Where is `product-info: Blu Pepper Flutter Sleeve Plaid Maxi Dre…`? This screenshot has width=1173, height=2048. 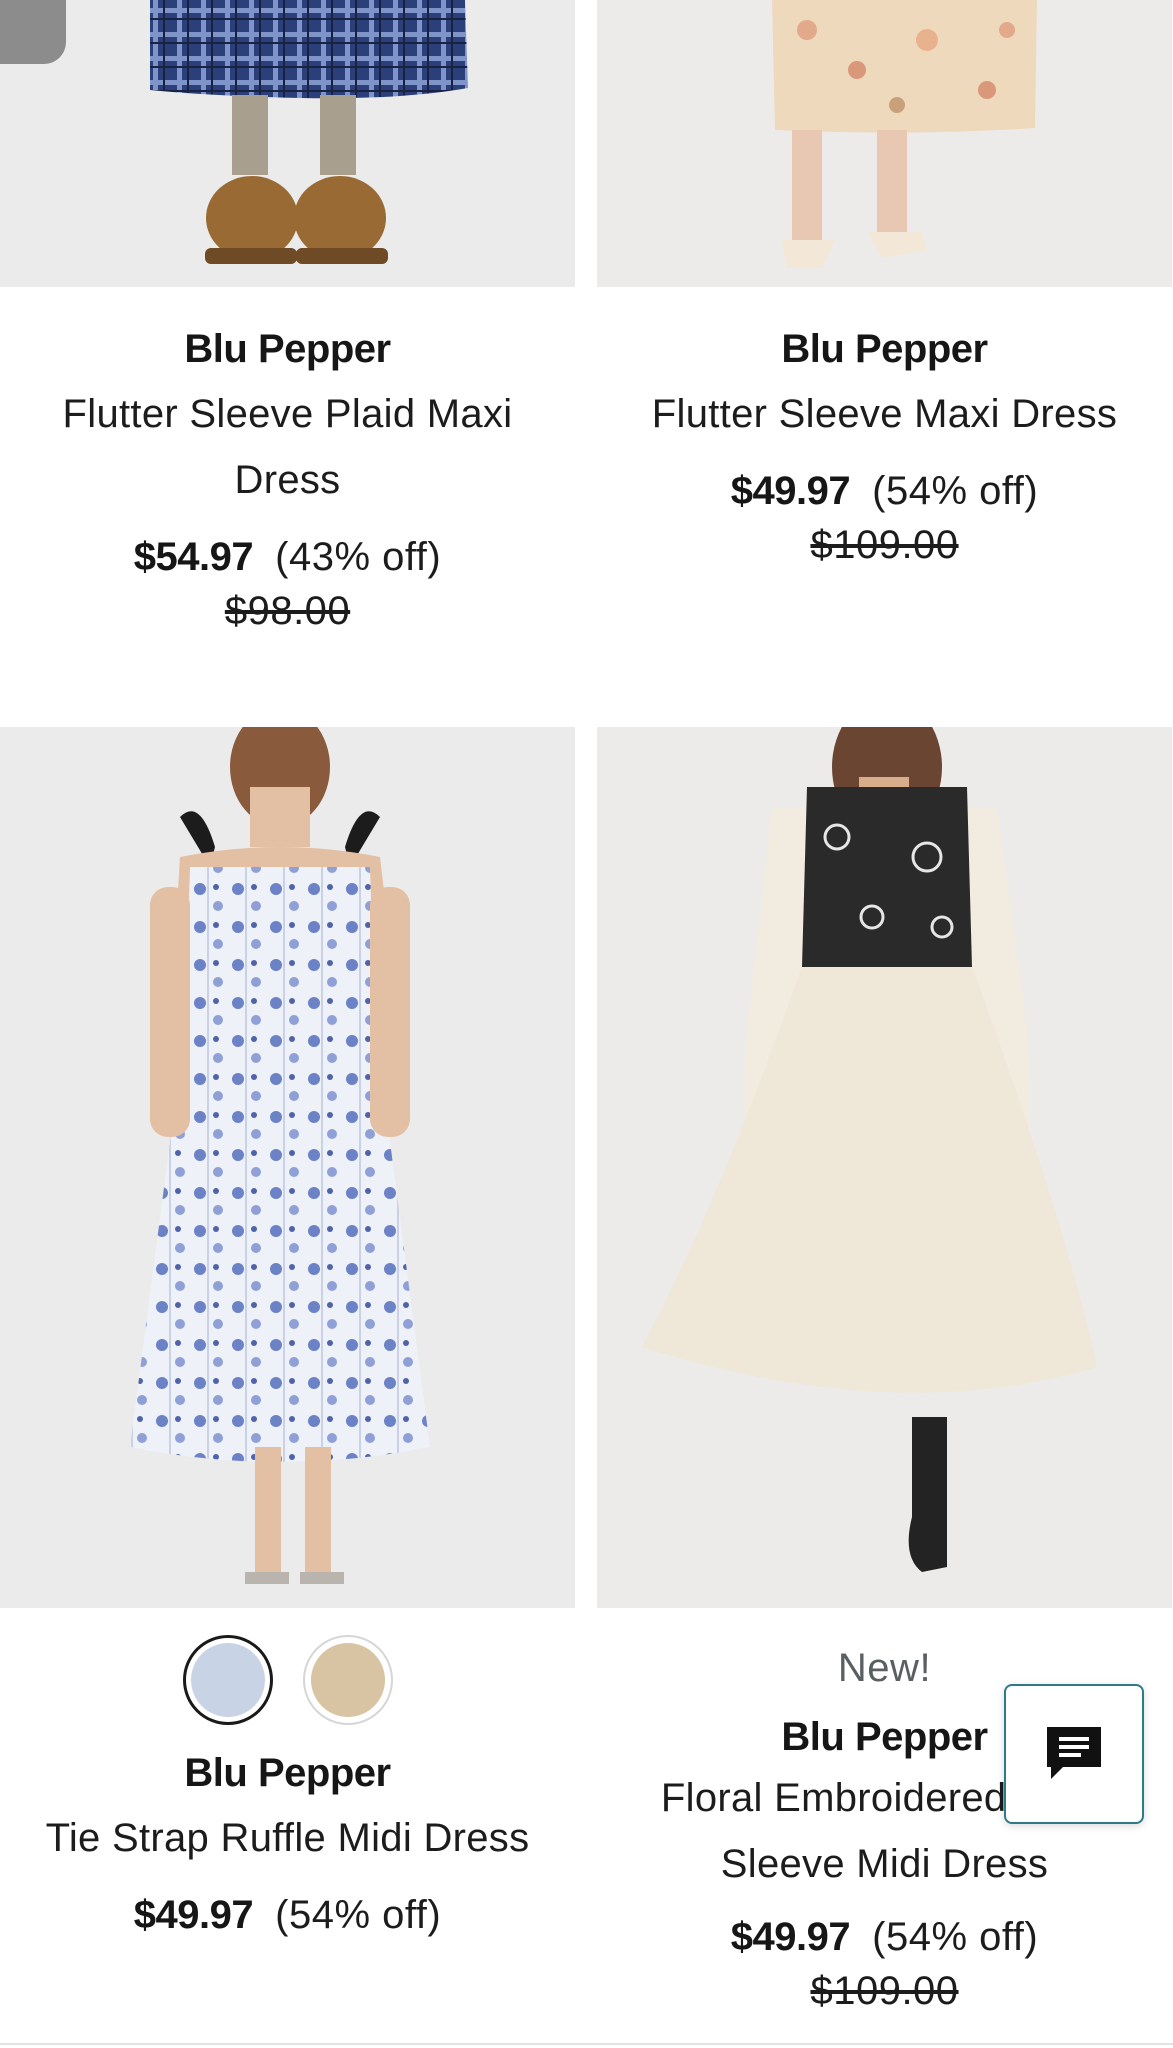
product-info: Blu Pepper Flutter Sleeve Plaid Maxi Dre… is located at coordinates (287, 482).